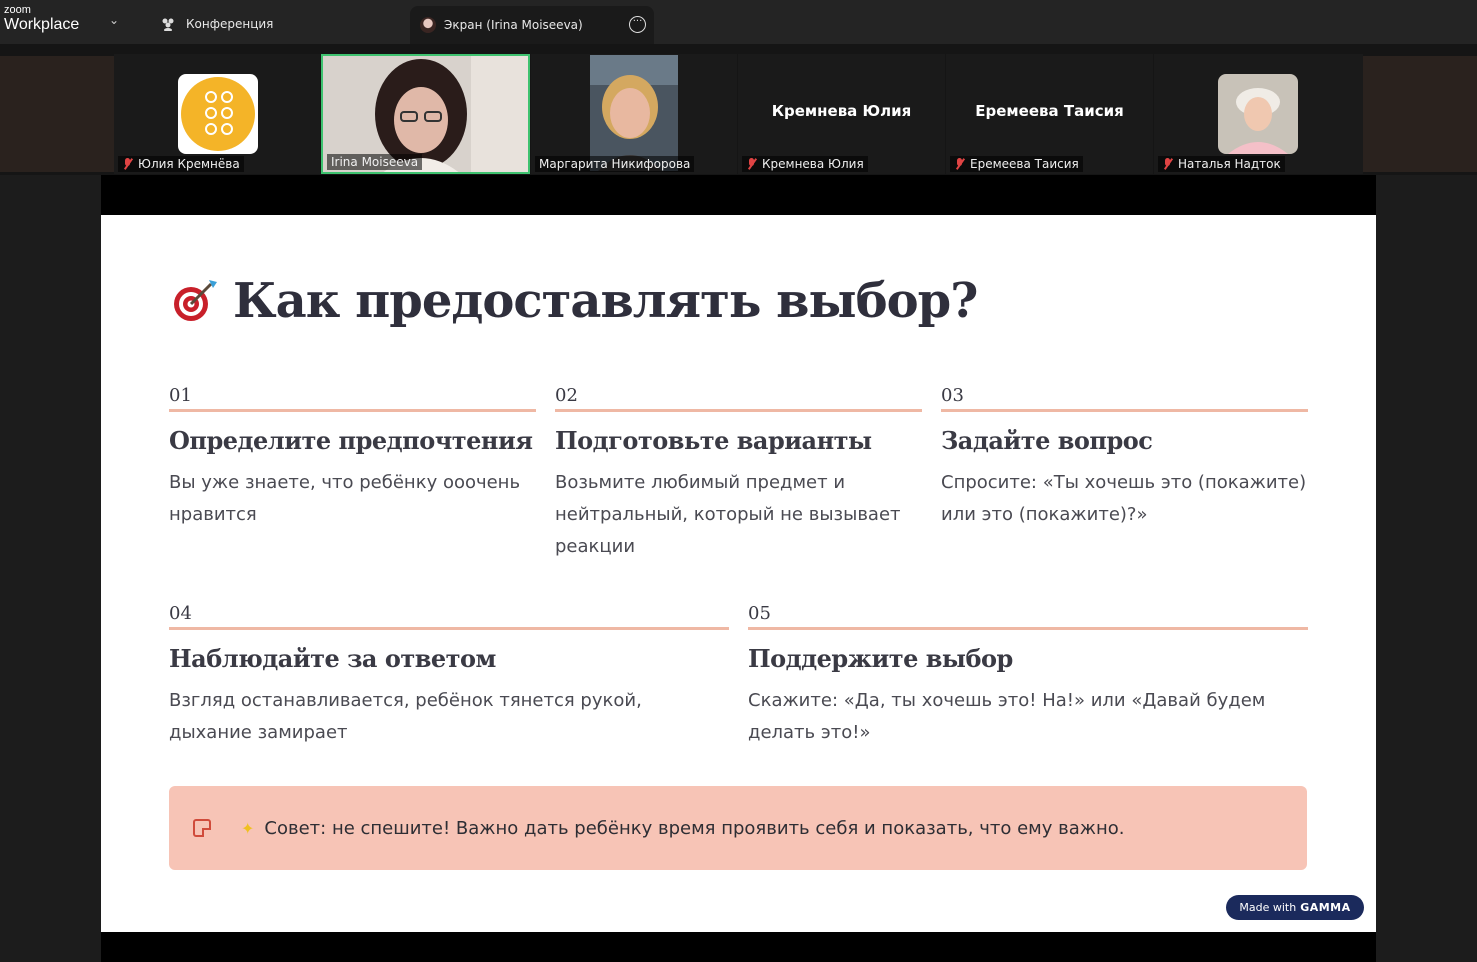  Describe the element at coordinates (180, 395) in the screenshot. I see `step-number: 01` at that location.